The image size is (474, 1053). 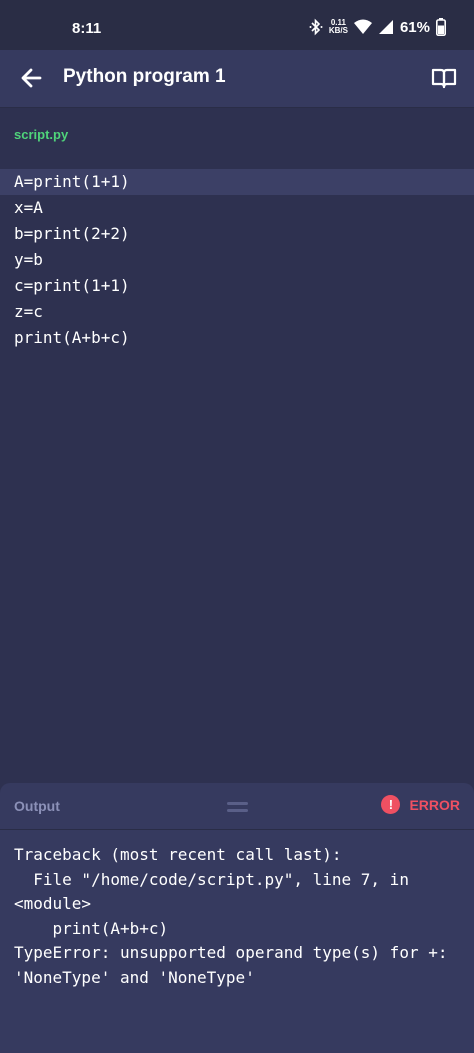 I want to click on error-icon: !, so click(x=391, y=804).